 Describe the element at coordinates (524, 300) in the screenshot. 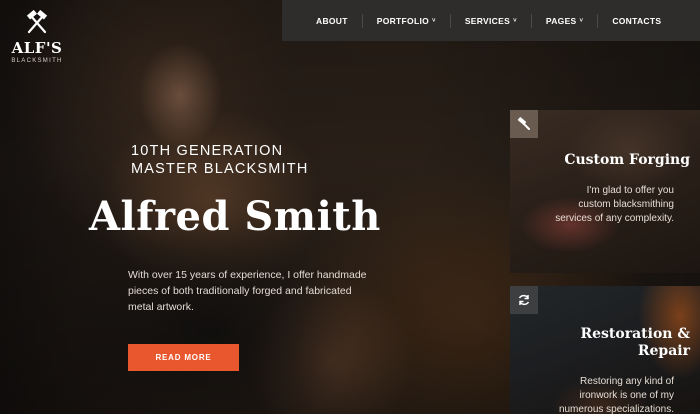

I see `refresh-icon` at that location.